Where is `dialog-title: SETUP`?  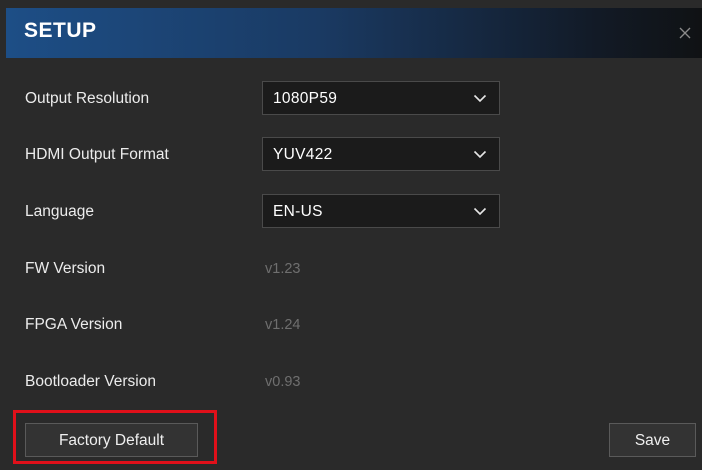 dialog-title: SETUP is located at coordinates (60, 30).